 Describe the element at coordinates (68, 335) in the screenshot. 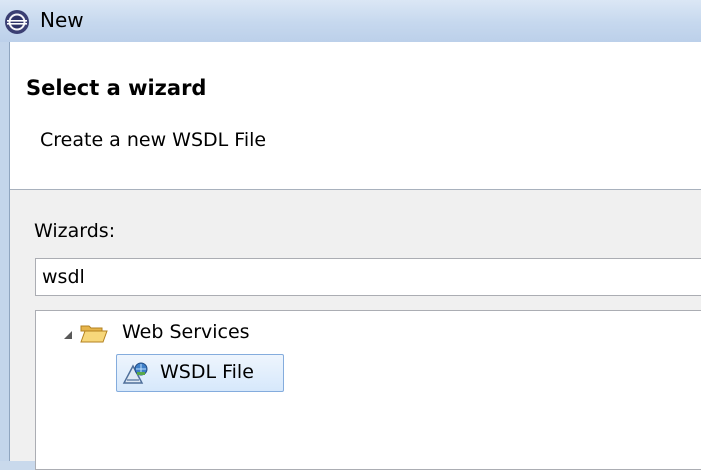

I see `tree-expanded-arrow-icon` at that location.